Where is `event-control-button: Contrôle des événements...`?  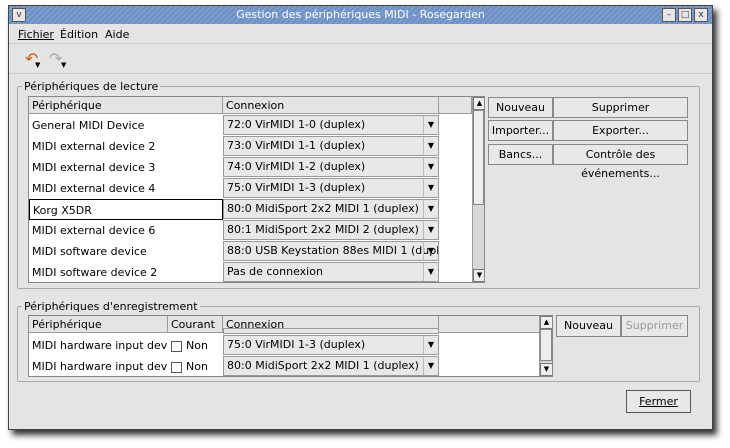
event-control-button: Contrôle des événements... is located at coordinates (620, 162).